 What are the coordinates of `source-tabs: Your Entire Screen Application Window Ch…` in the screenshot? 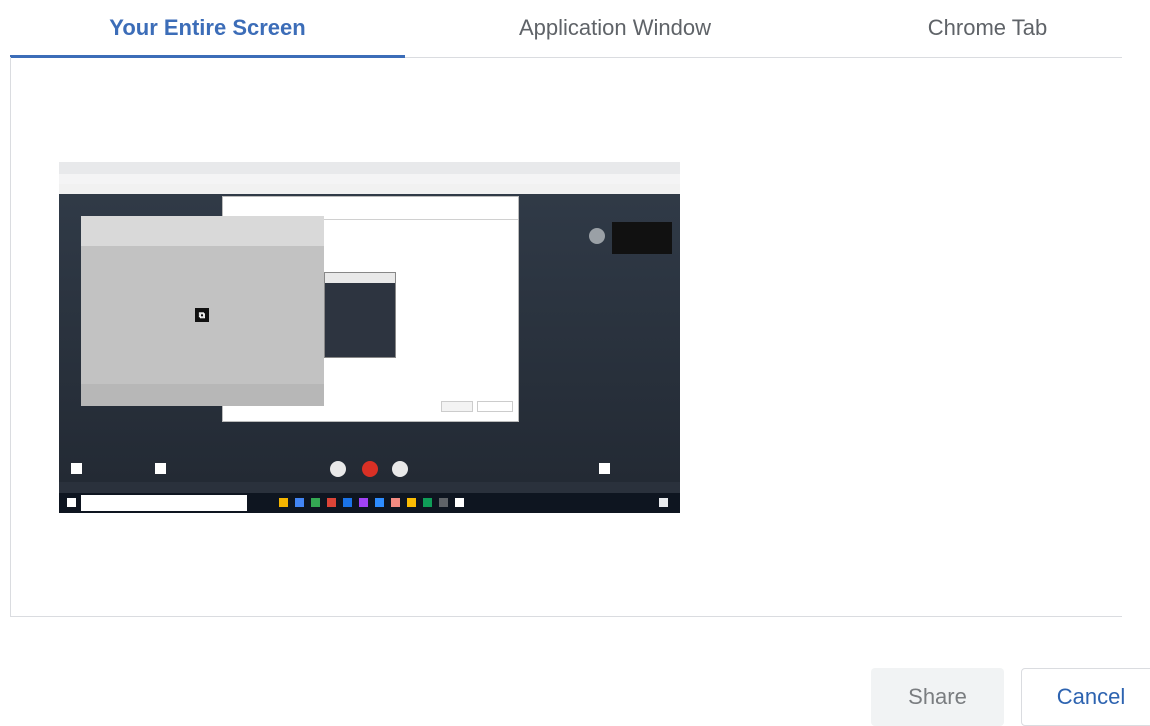 It's located at (566, 29).